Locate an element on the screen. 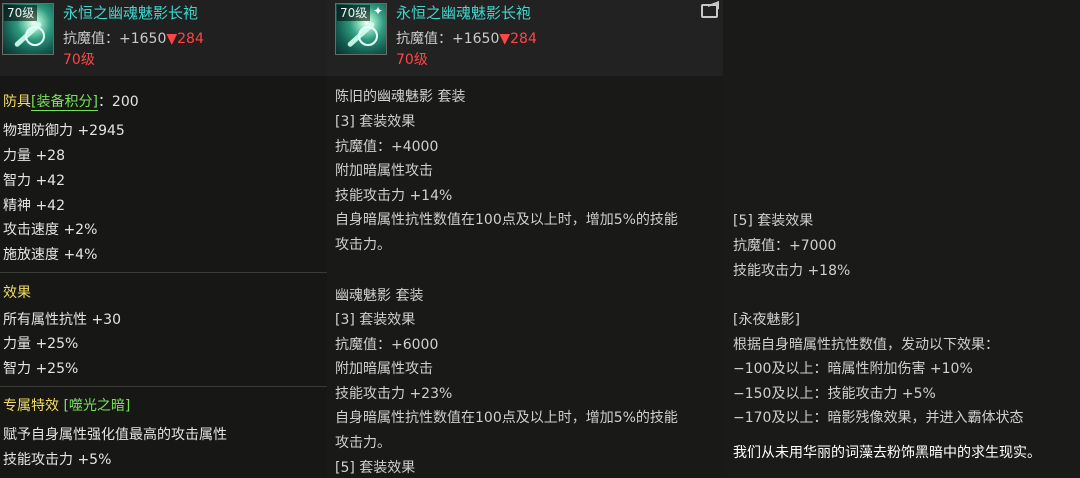 Image resolution: width=1080 pixels, height=478 pixels. special-effect-header: 专属特效 [噬光之暗] is located at coordinates (67, 406).